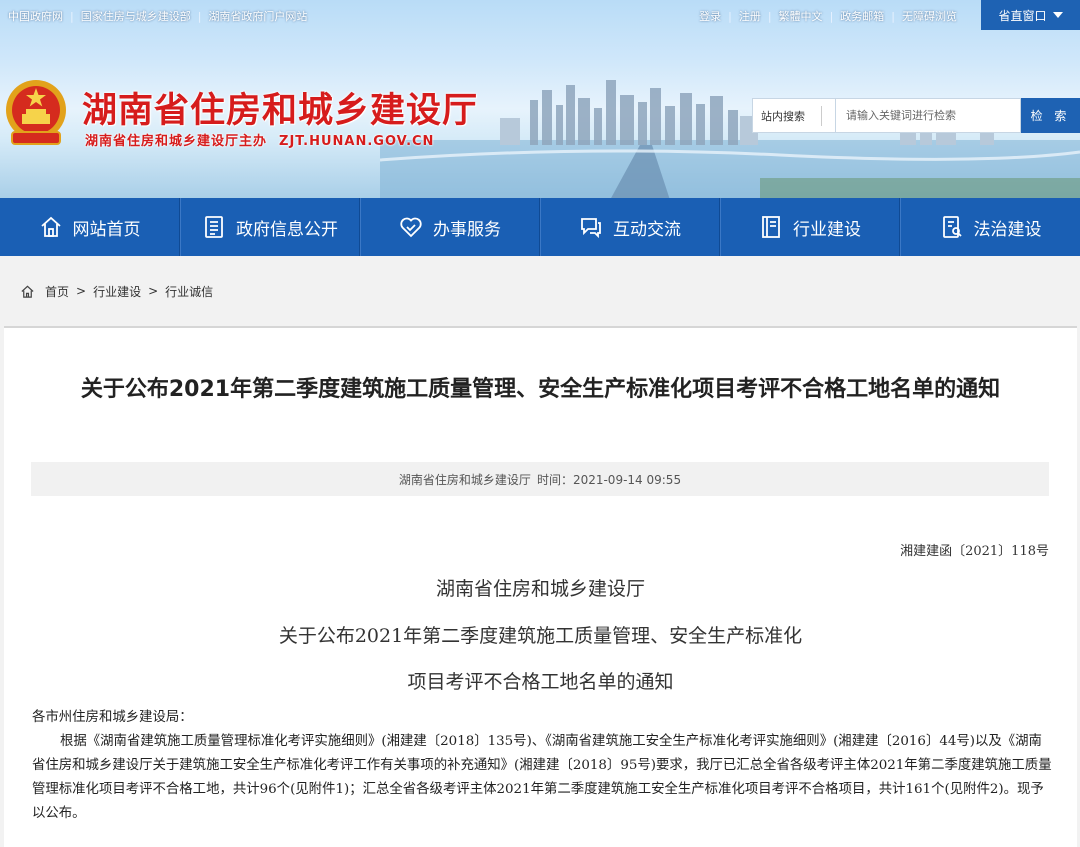  Describe the element at coordinates (57, 291) in the screenshot. I see `breadcrumb-home: 首页` at that location.